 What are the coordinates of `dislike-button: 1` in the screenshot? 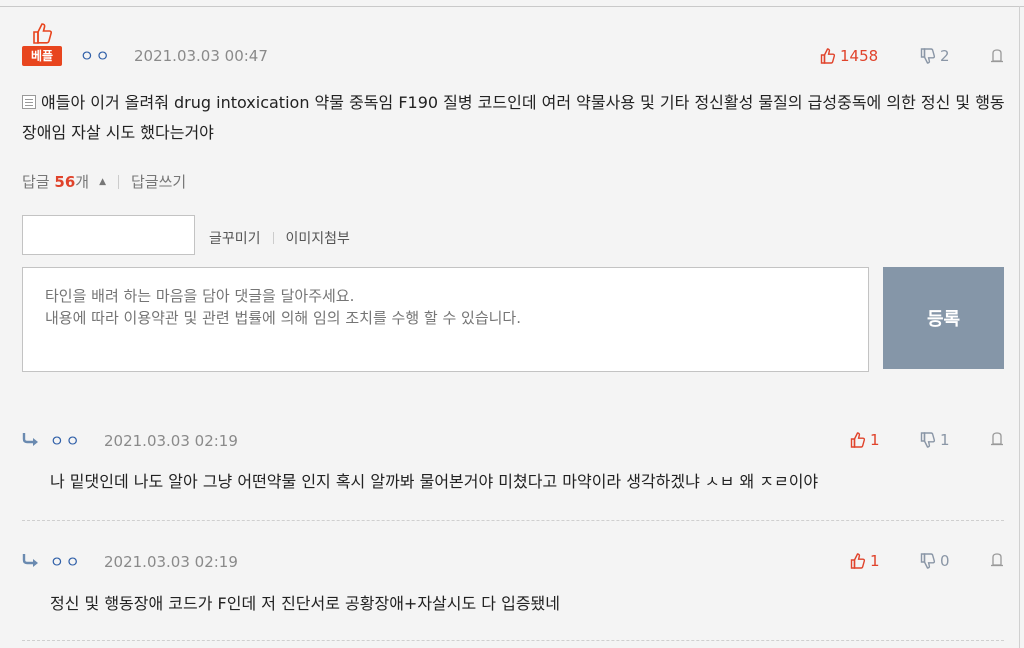 It's located at (935, 440).